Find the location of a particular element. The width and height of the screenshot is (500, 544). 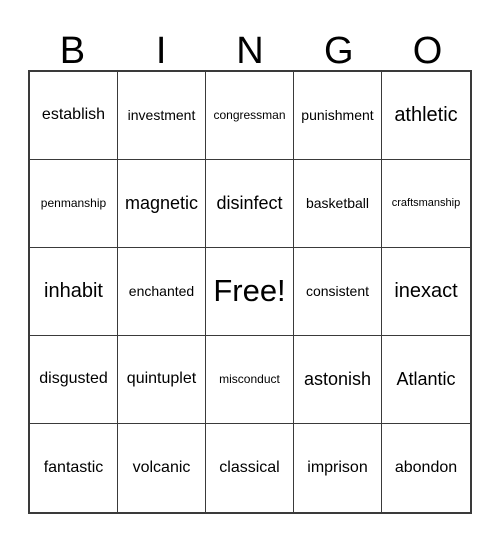

bingo-cell-label: investment is located at coordinates (161, 115).